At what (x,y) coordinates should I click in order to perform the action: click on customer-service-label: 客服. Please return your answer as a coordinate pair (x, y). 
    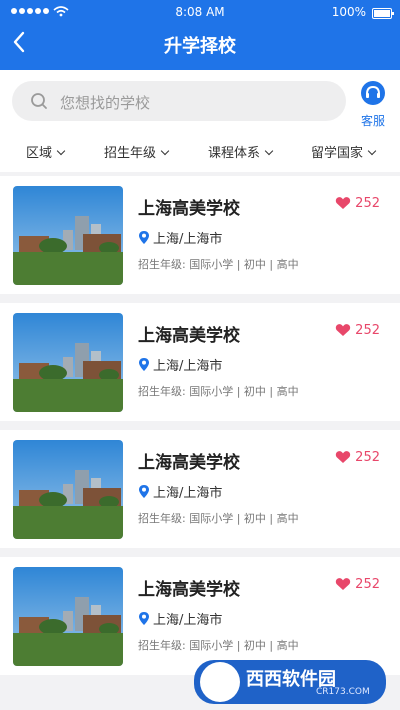
    Looking at the image, I should click on (372, 121).